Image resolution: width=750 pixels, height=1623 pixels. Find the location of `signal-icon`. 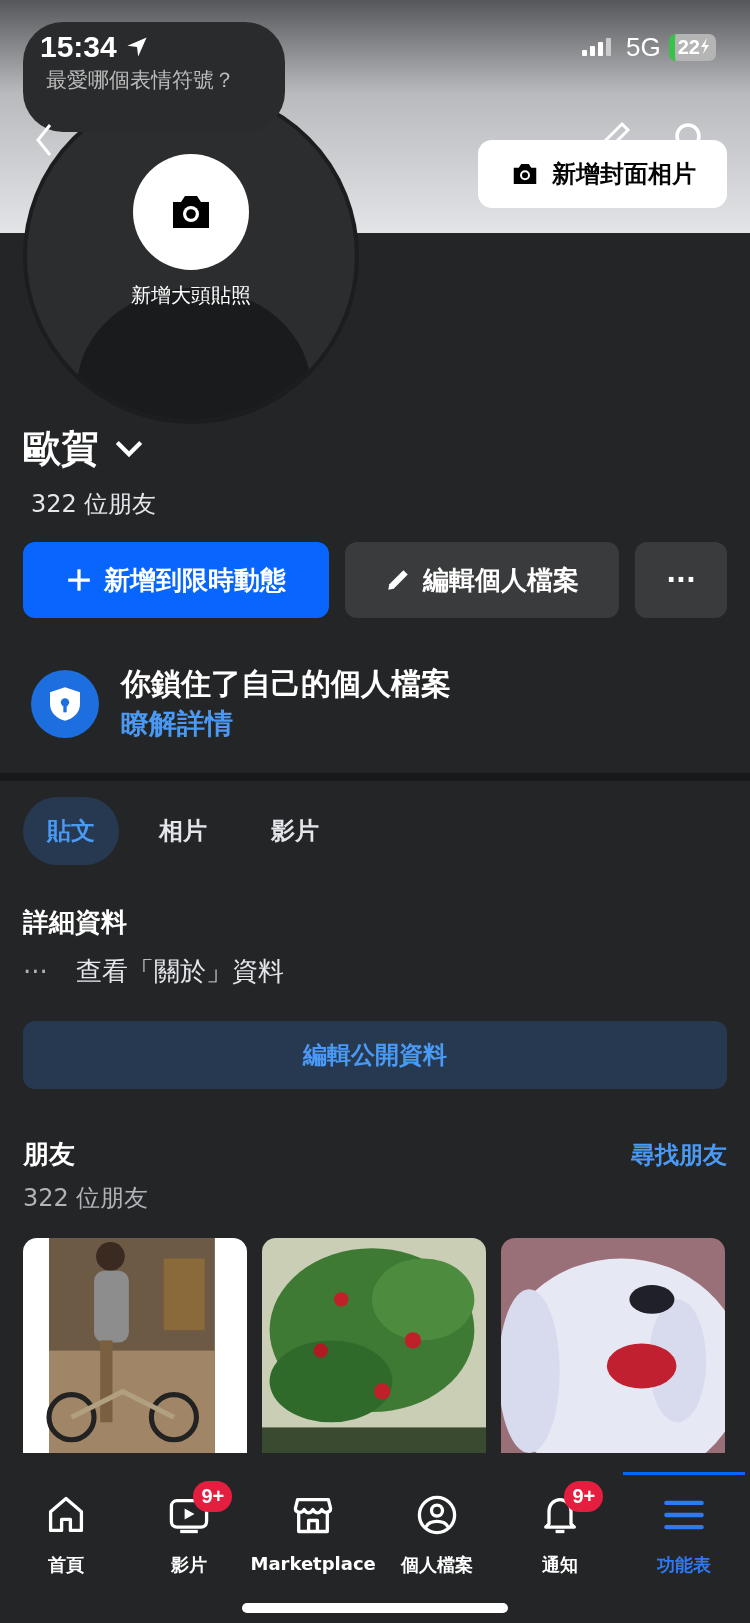

signal-icon is located at coordinates (597, 47).